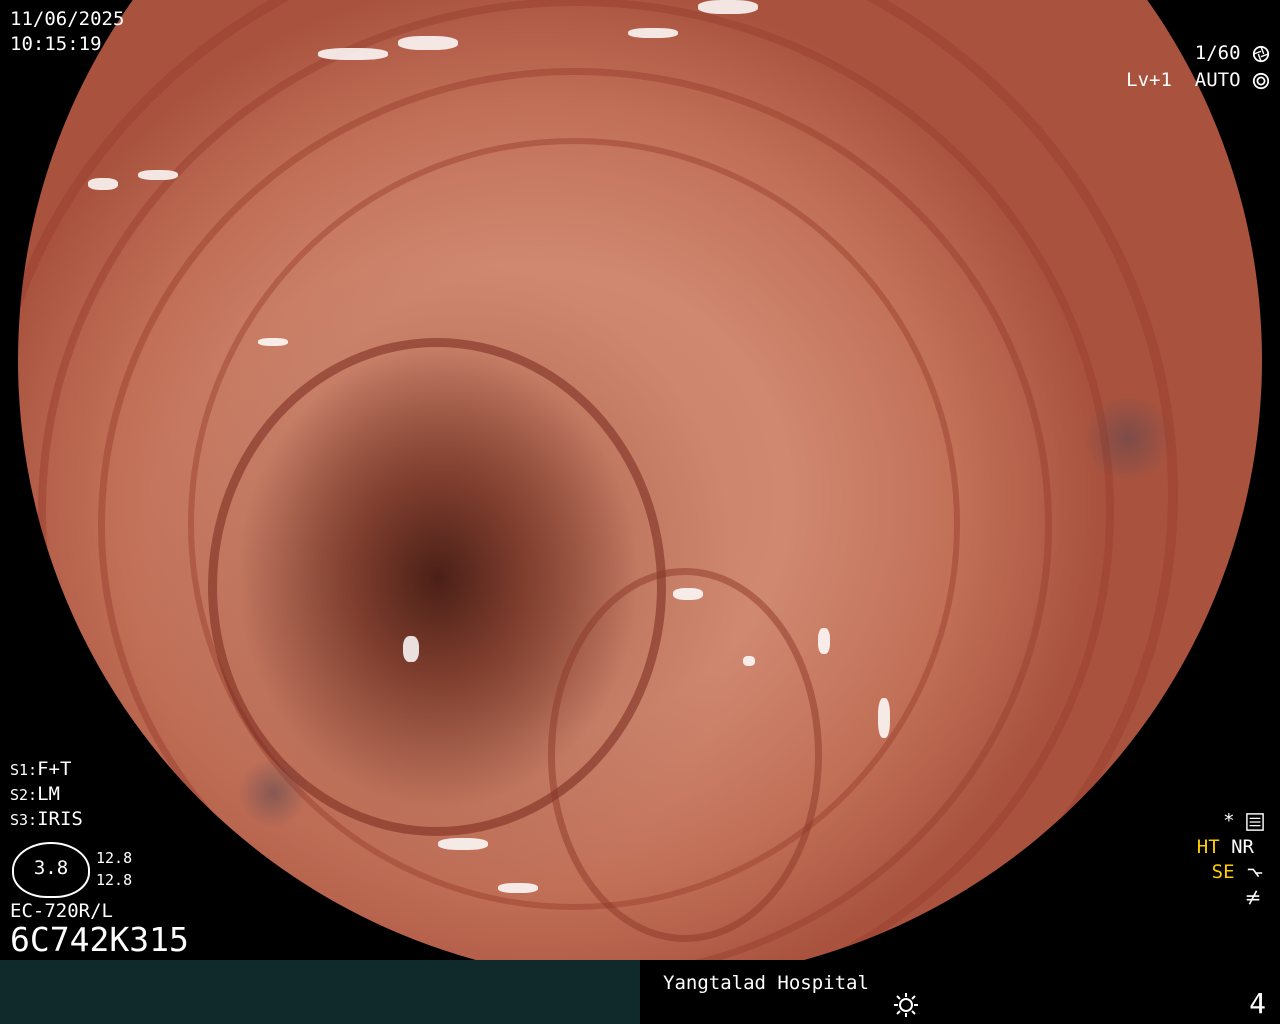 The image size is (1280, 1024). Describe the element at coordinates (906, 1005) in the screenshot. I see `brightness-icon` at that location.